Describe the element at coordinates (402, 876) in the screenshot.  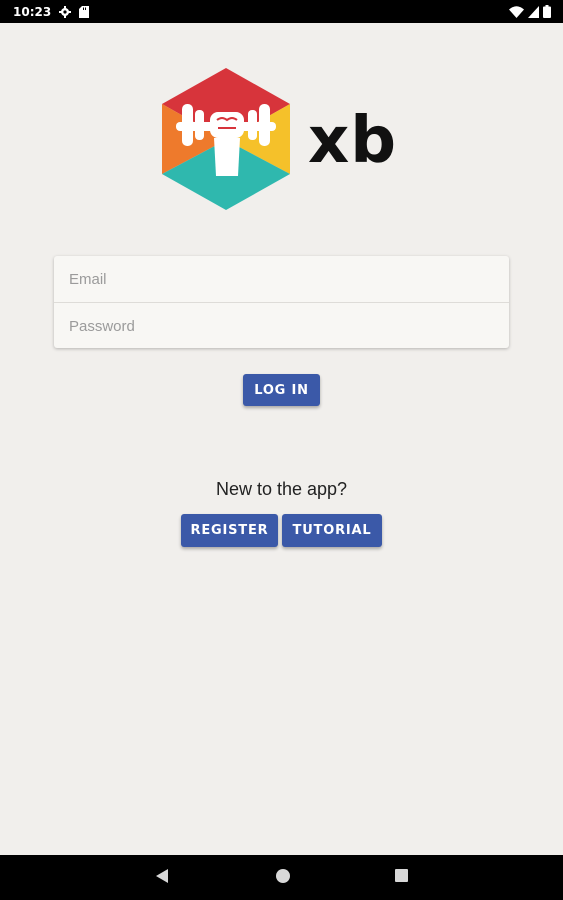
I see `recents-icon` at that location.